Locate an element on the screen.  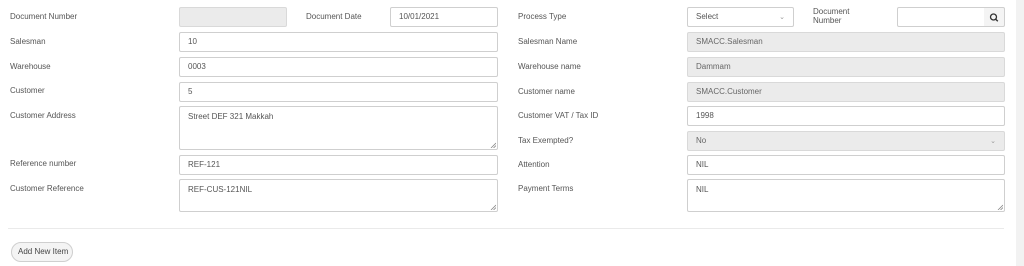
customer-vat-label: Customer VAT / Tax ID is located at coordinates (558, 115).